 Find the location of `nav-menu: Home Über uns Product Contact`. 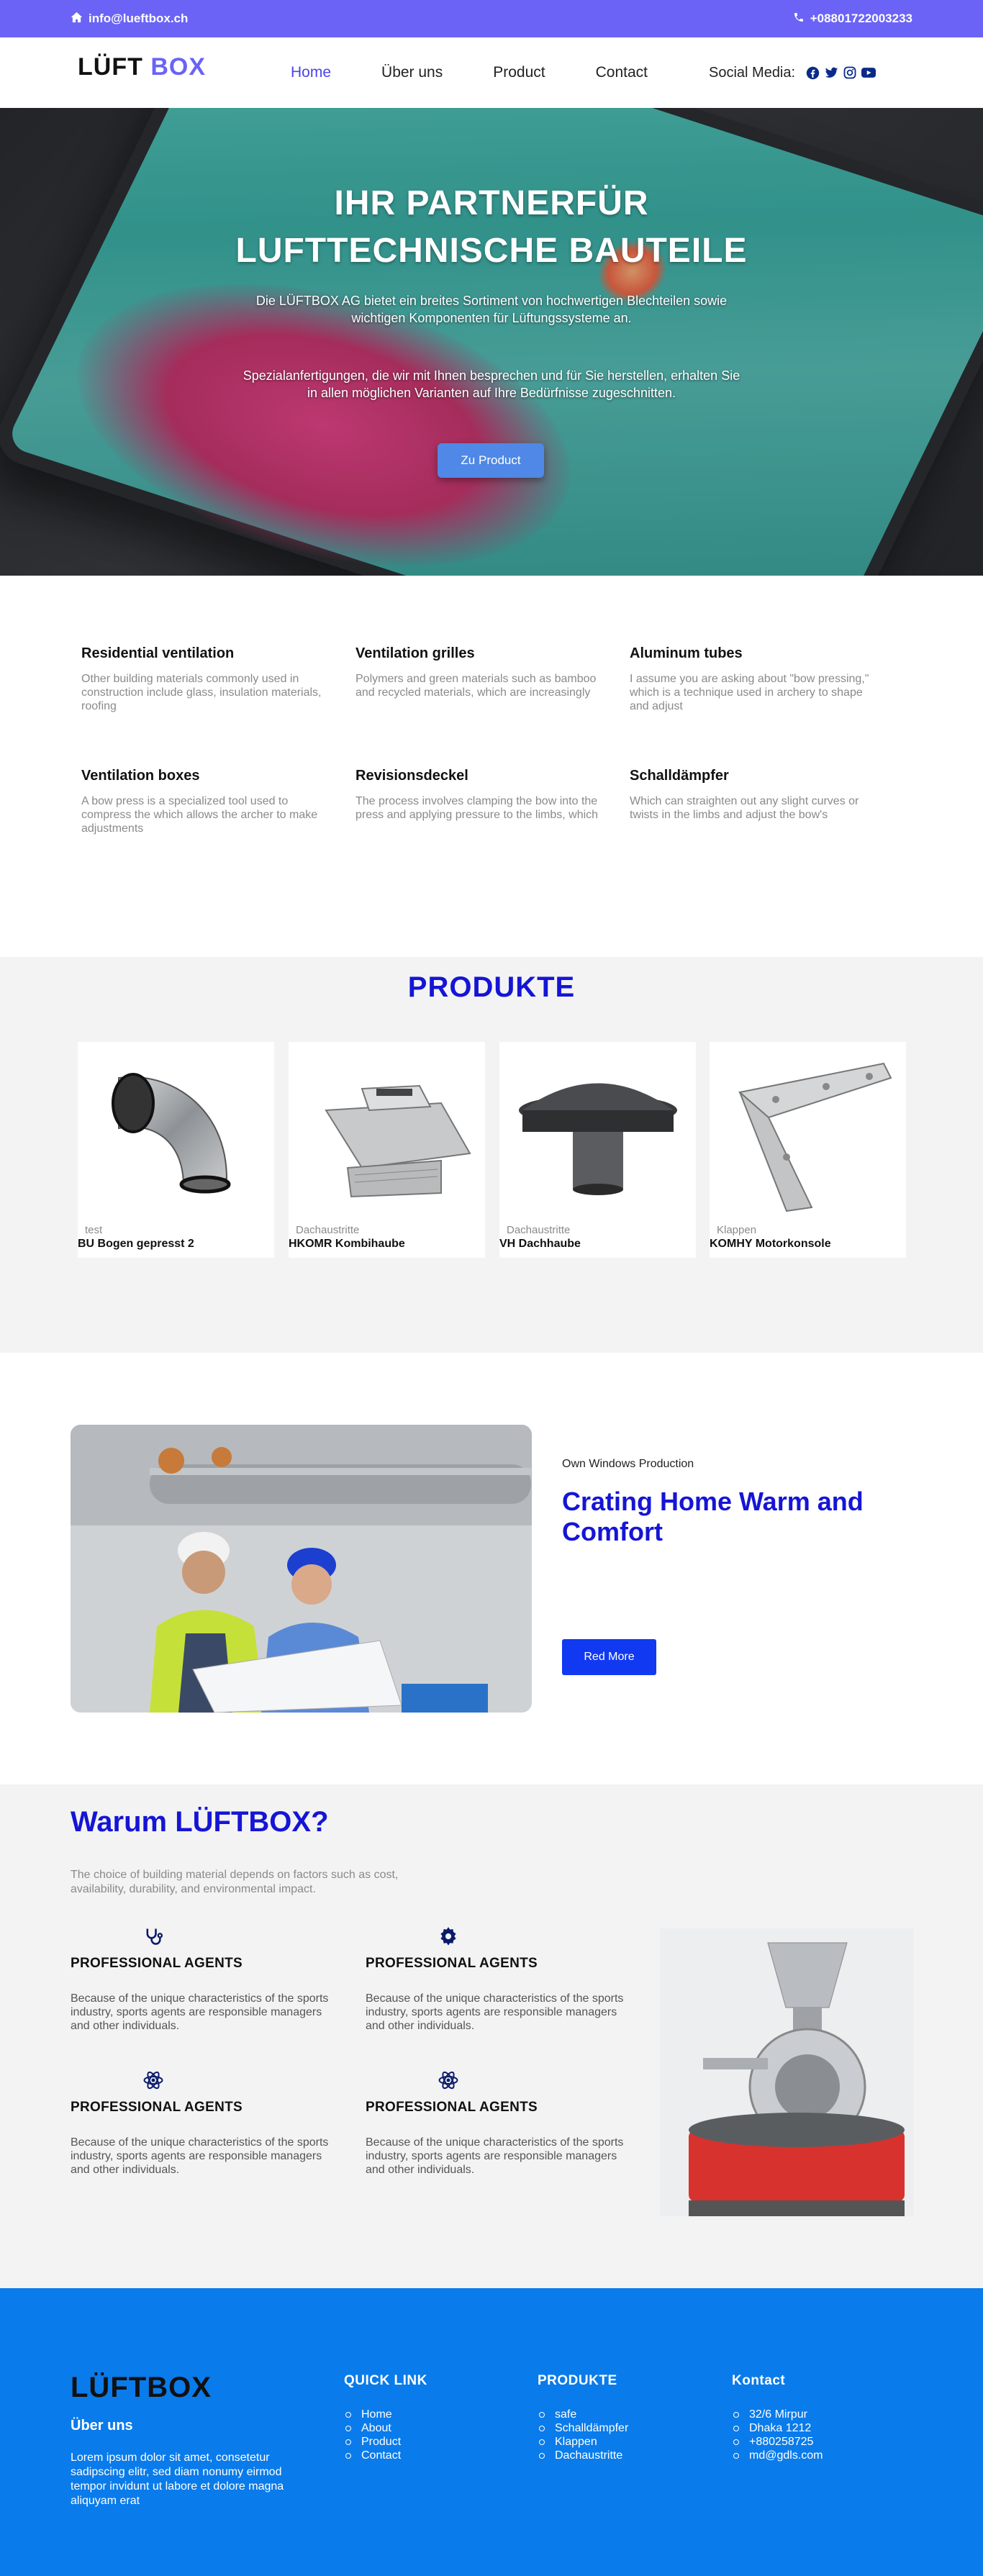

nav-menu: Home Über uns Product Contact is located at coordinates (494, 72).